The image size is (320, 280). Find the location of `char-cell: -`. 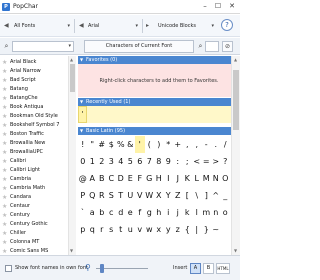

char-cell: - is located at coordinates (207, 144).